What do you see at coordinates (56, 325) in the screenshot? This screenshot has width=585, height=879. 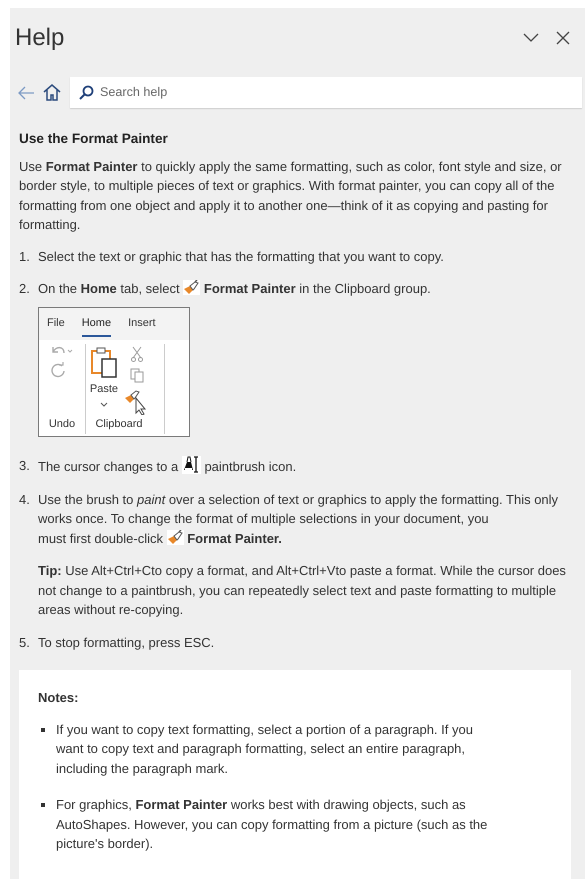 I see `ribbon-tab: File` at bounding box center [56, 325].